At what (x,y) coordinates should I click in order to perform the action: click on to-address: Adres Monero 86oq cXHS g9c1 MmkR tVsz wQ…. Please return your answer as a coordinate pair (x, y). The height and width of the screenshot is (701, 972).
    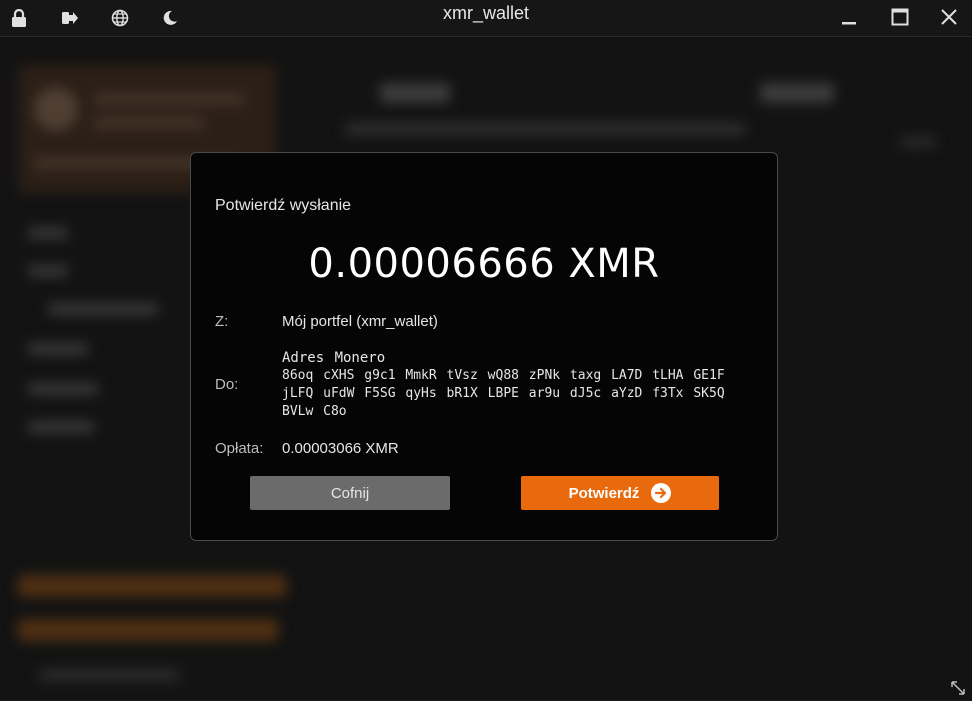
    Looking at the image, I should click on (517, 385).